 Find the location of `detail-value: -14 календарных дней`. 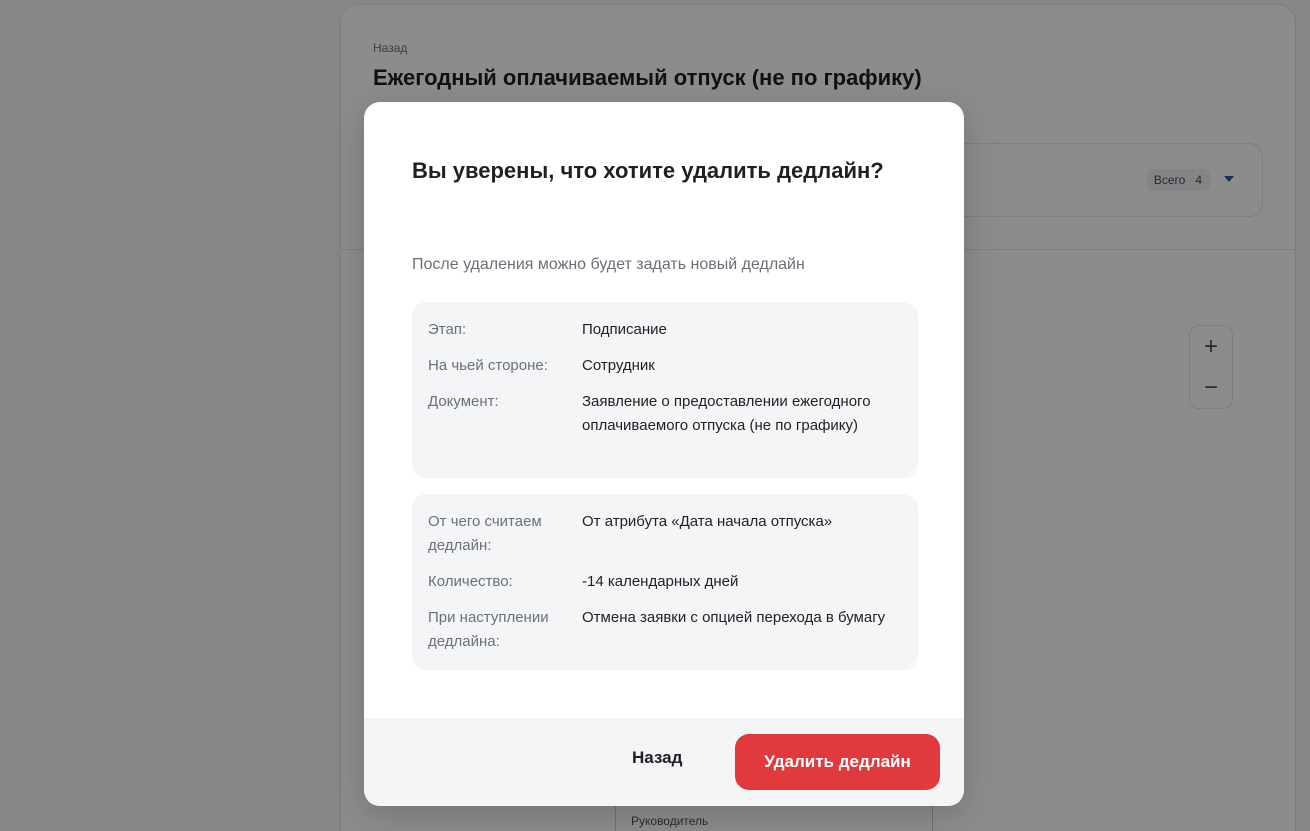

detail-value: -14 календарных дней is located at coordinates (660, 581).